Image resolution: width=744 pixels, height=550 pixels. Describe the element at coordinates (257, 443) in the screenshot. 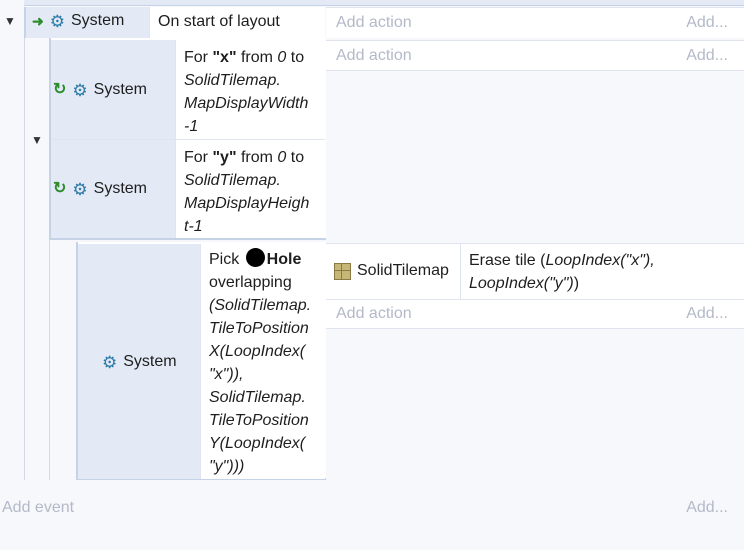

I see `pick-condition-line: Y(LoopIndex(` at that location.